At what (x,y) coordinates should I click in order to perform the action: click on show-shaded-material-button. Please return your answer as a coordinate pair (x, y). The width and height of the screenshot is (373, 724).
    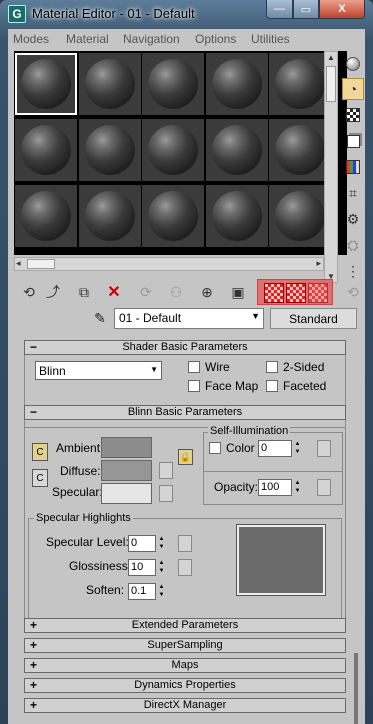
    Looking at the image, I should click on (274, 293).